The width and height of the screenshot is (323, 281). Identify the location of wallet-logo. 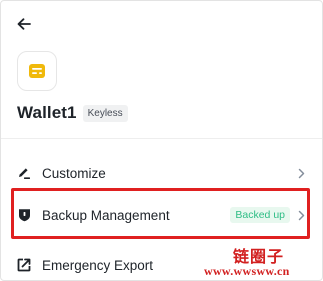
(37, 71).